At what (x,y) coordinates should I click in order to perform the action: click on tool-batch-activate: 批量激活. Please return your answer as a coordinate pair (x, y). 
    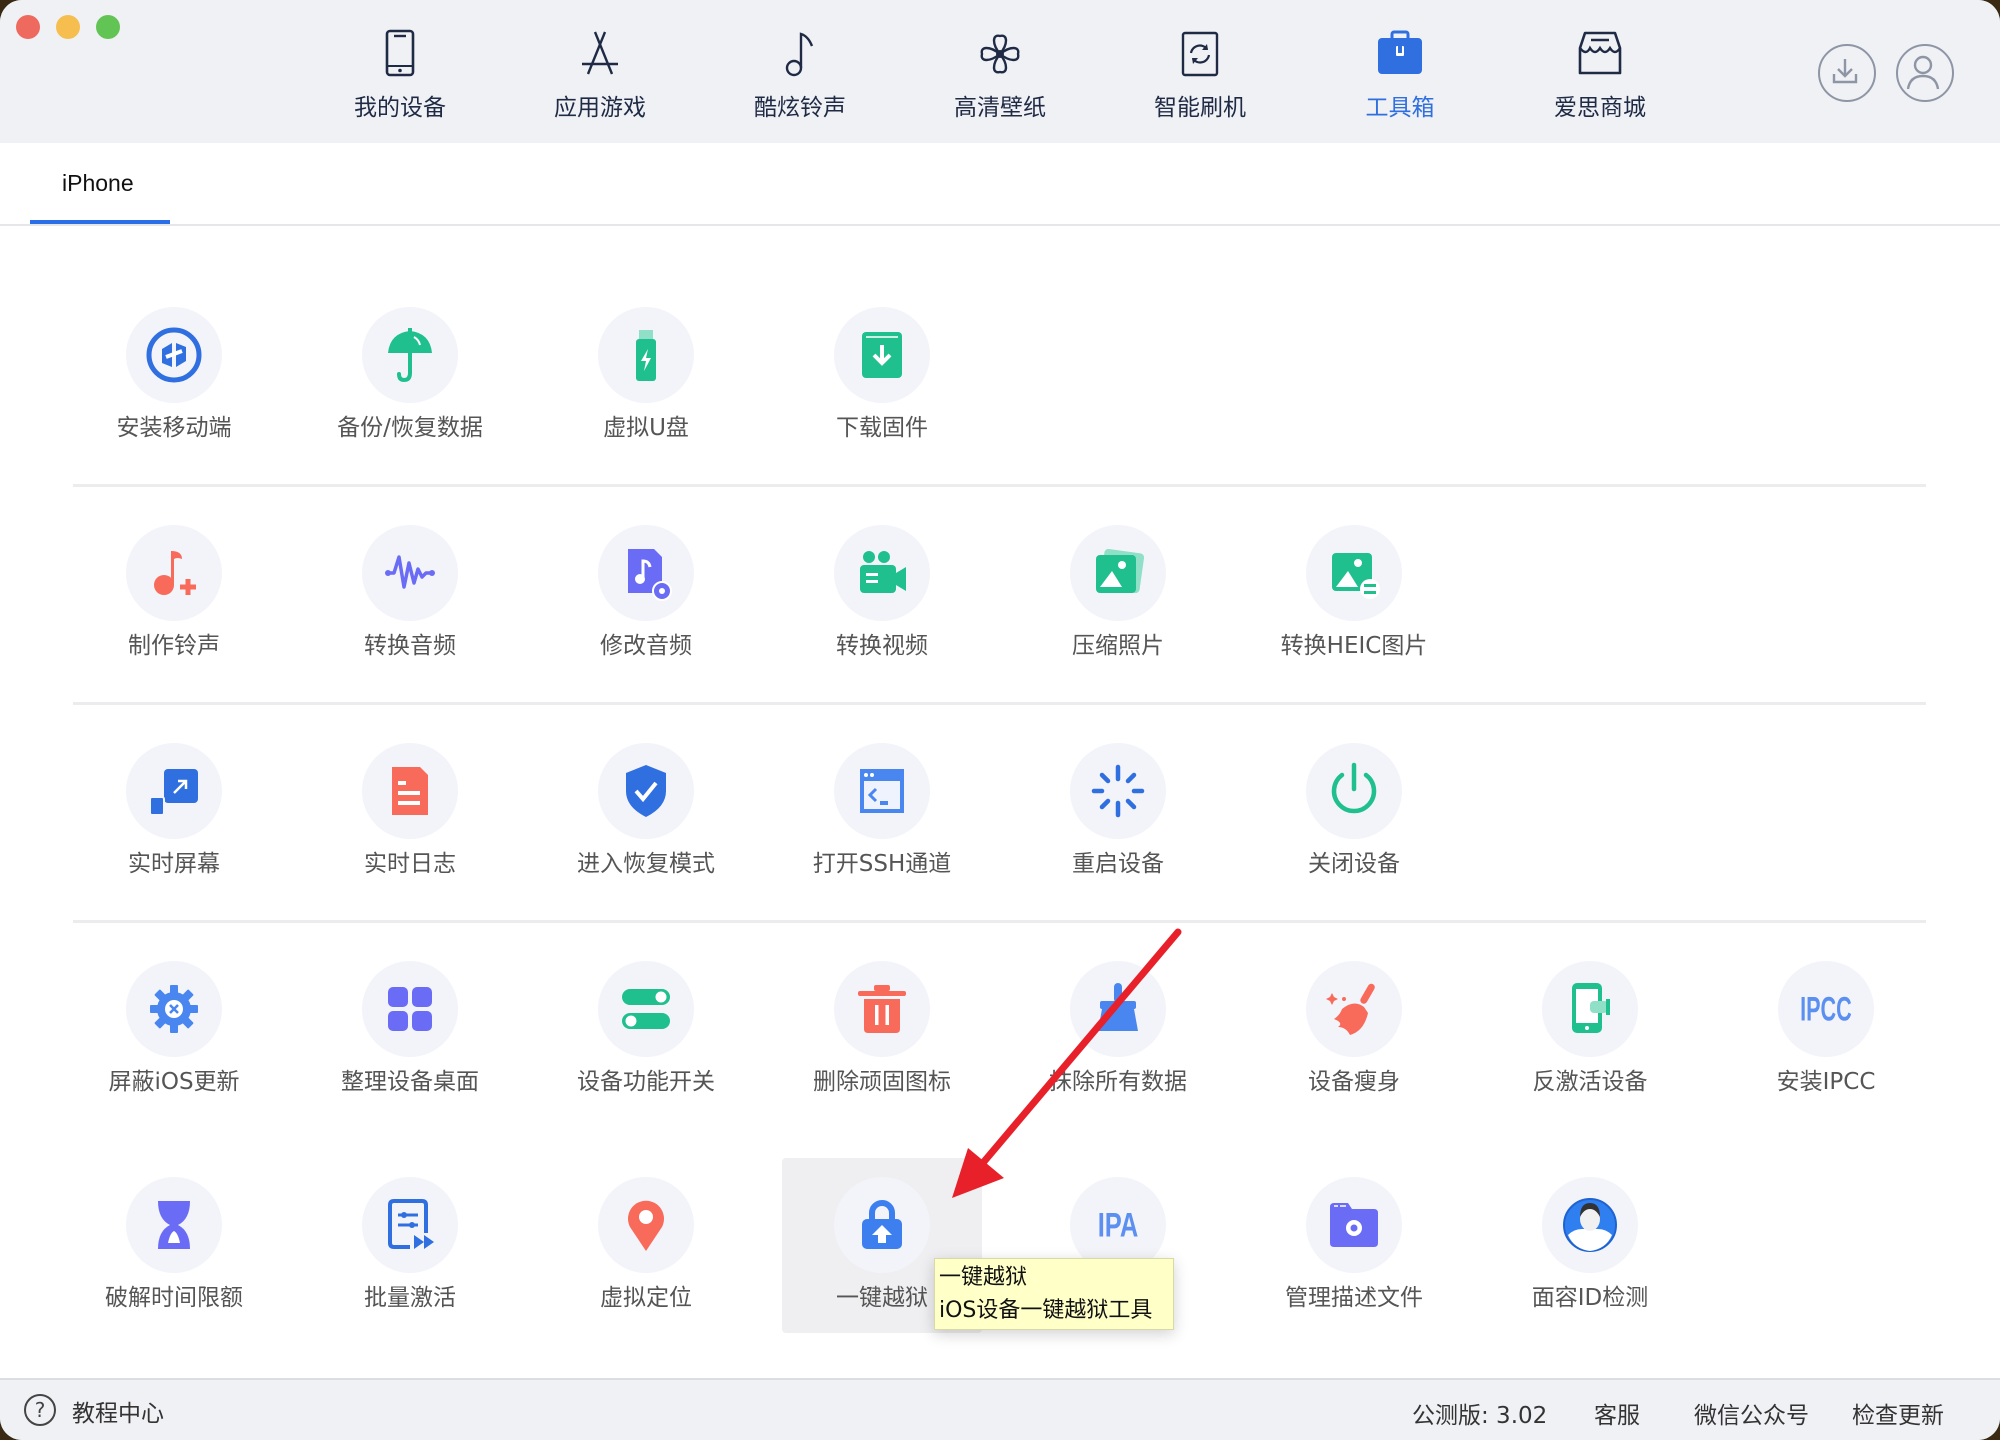
    Looking at the image, I should click on (410, 1247).